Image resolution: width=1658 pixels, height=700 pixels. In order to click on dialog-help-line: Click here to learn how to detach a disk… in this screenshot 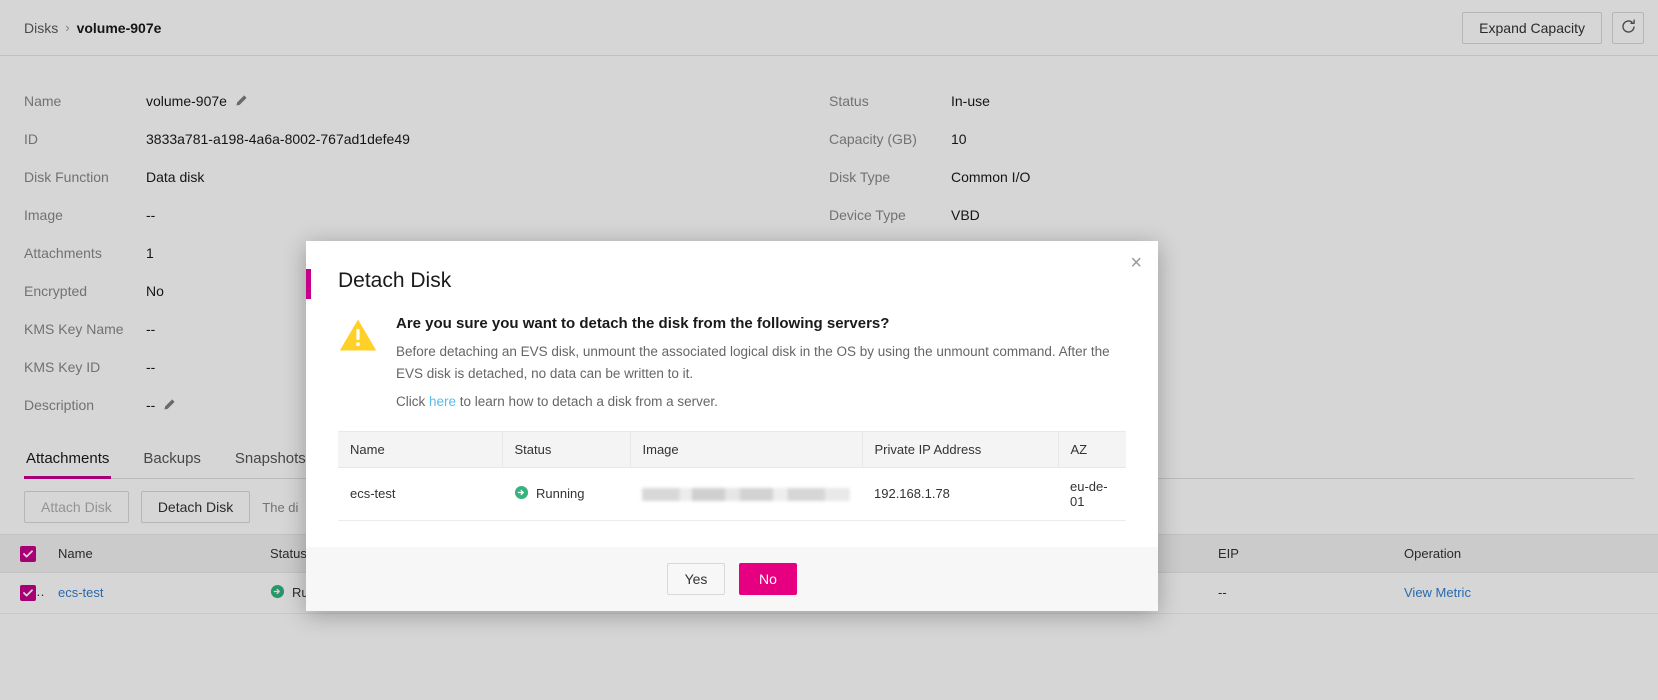, I will do `click(761, 401)`.